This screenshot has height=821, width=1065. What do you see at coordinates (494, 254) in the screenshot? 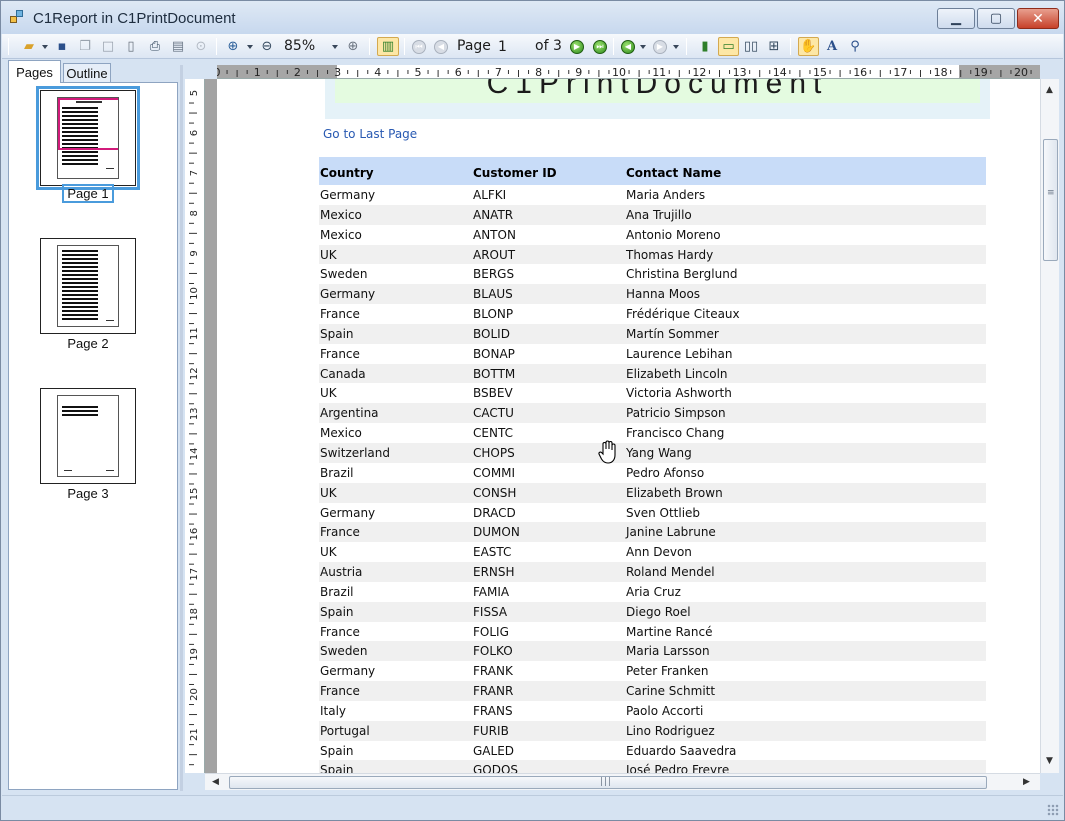
I see `cell-customer-id: AROUT` at bounding box center [494, 254].